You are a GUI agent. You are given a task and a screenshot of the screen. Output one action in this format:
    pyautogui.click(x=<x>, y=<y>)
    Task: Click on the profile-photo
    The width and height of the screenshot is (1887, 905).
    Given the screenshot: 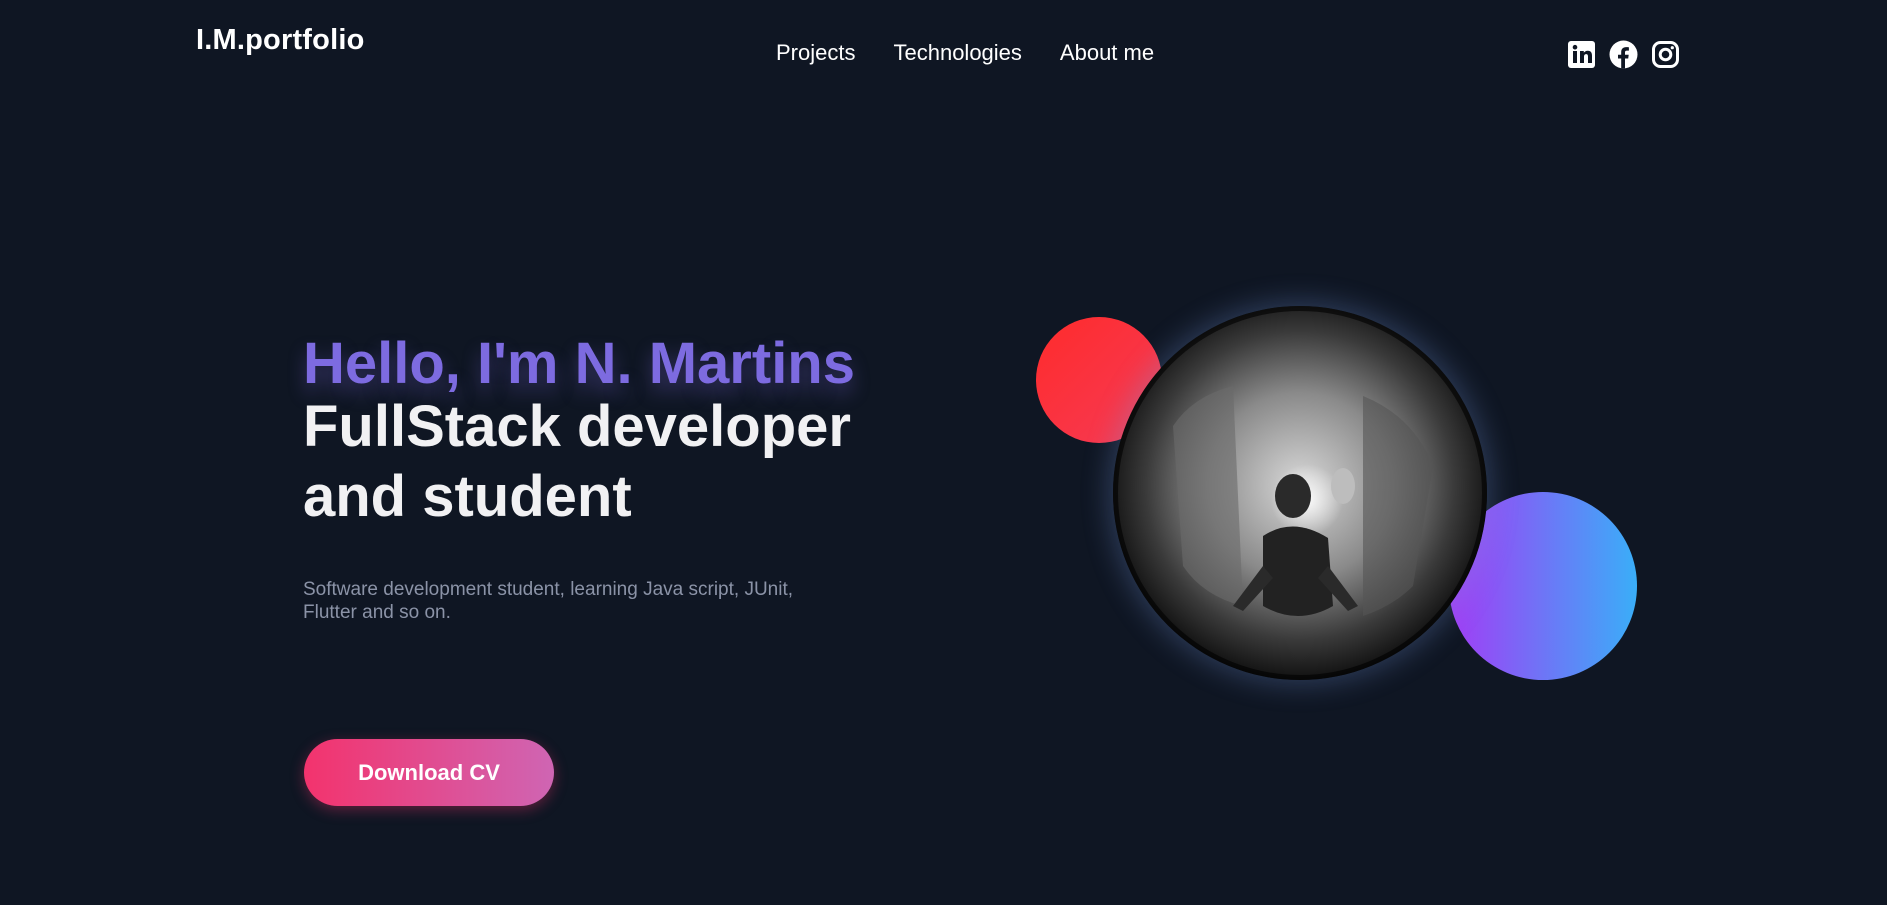 What is the action you would take?
    pyautogui.click(x=1300, y=493)
    